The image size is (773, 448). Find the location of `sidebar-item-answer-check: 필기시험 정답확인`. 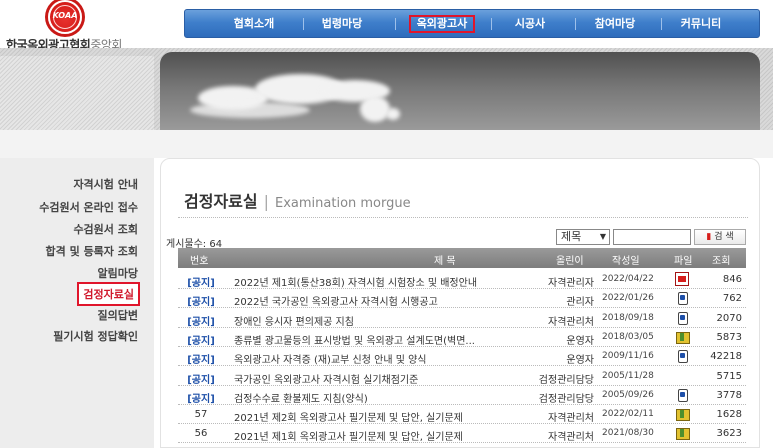

sidebar-item-answer-check: 필기시험 정답확인 is located at coordinates (95, 336).